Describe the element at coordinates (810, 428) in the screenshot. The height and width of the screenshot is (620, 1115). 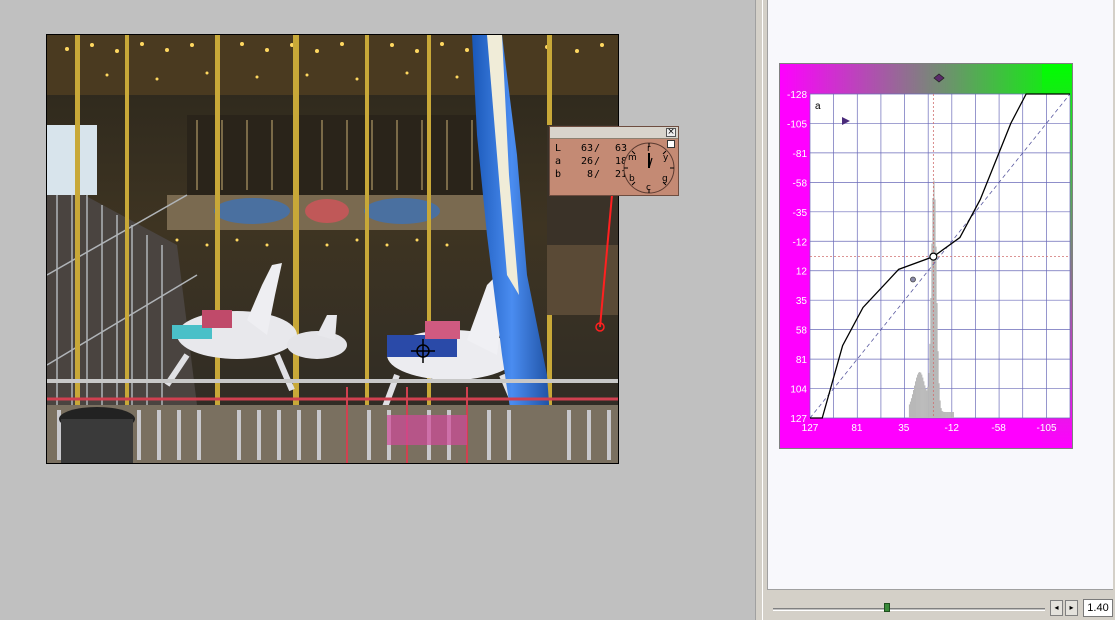
I see `x-tick-label: 127` at that location.